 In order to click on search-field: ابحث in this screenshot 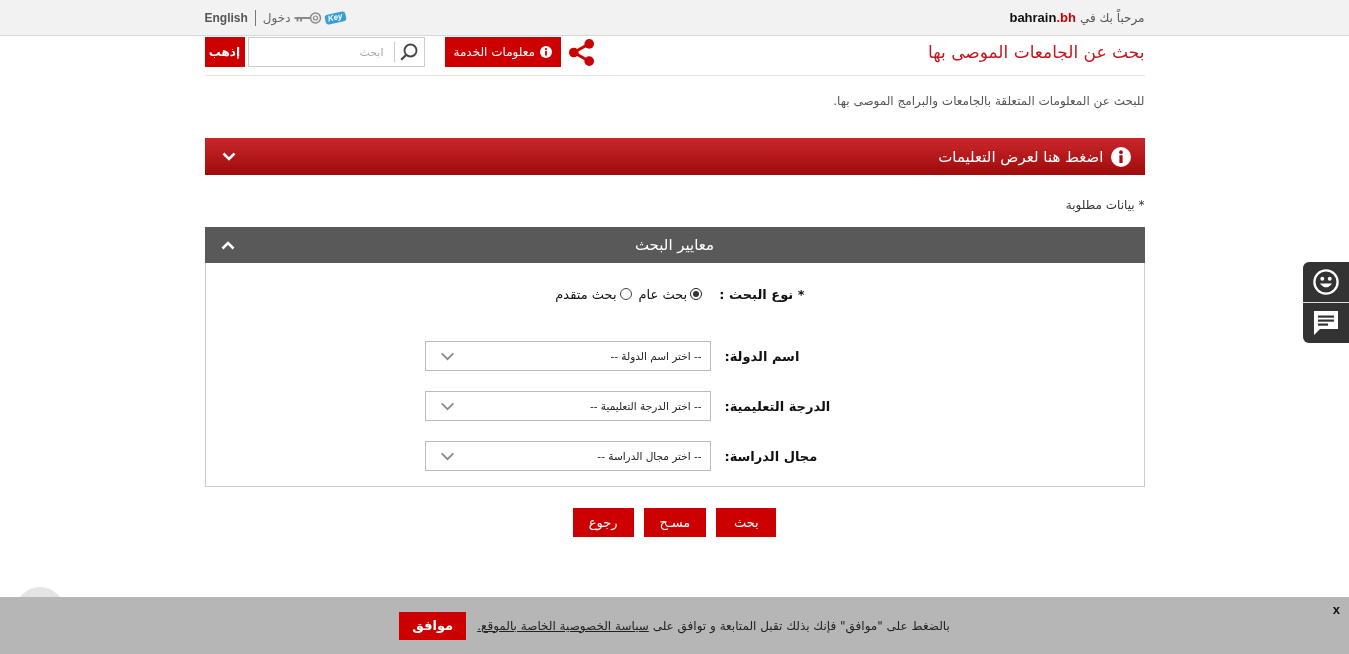, I will do `click(336, 52)`.